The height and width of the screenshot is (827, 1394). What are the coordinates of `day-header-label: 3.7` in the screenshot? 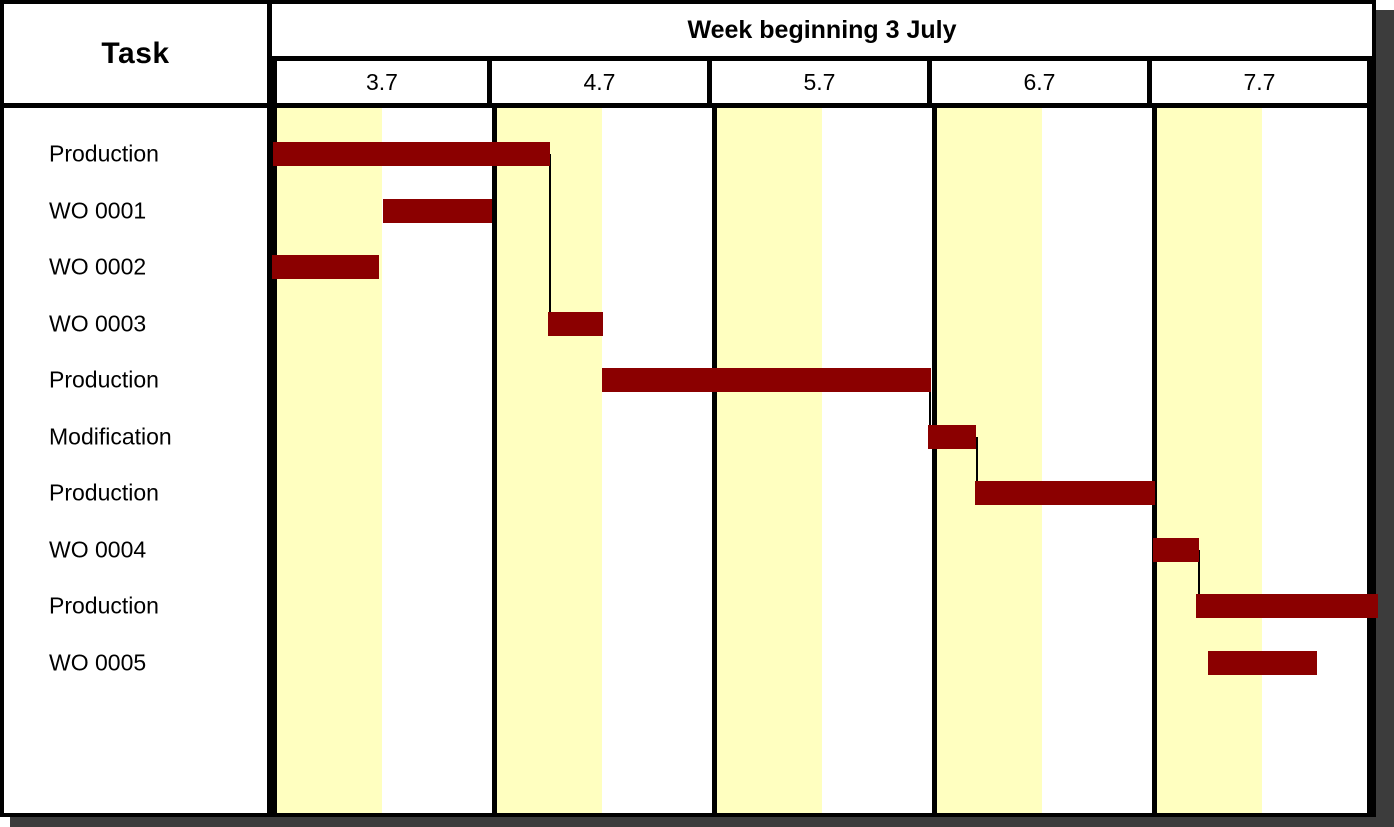 It's located at (382, 81).